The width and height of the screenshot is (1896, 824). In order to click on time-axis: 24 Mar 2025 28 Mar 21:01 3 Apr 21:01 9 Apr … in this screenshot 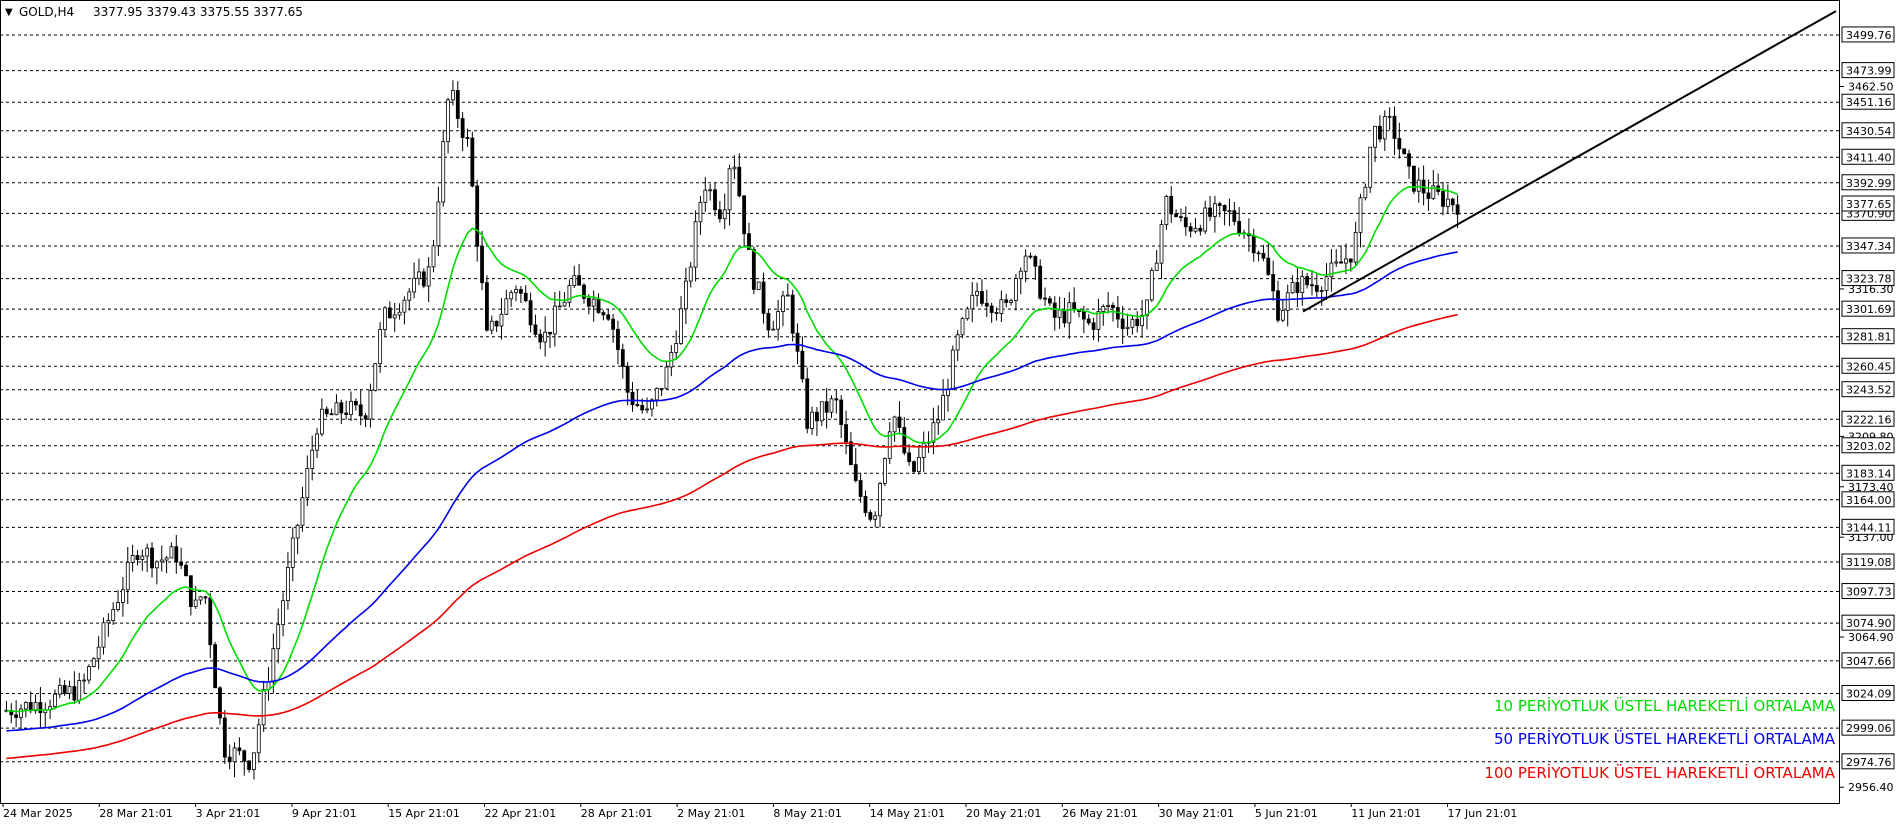, I will do `click(760, 811)`.